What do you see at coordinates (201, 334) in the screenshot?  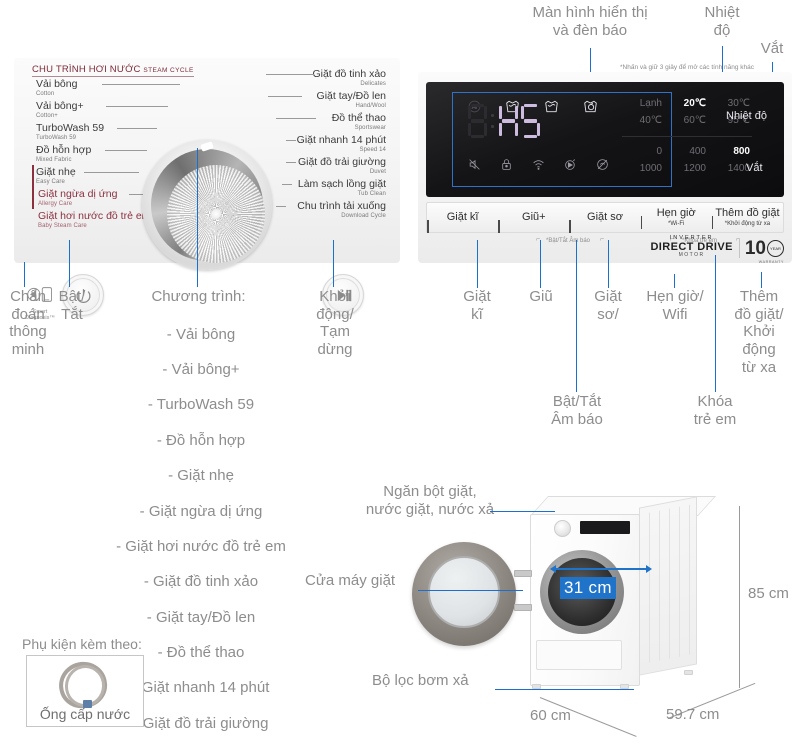 I see `program-item-0: - Vải bông` at bounding box center [201, 334].